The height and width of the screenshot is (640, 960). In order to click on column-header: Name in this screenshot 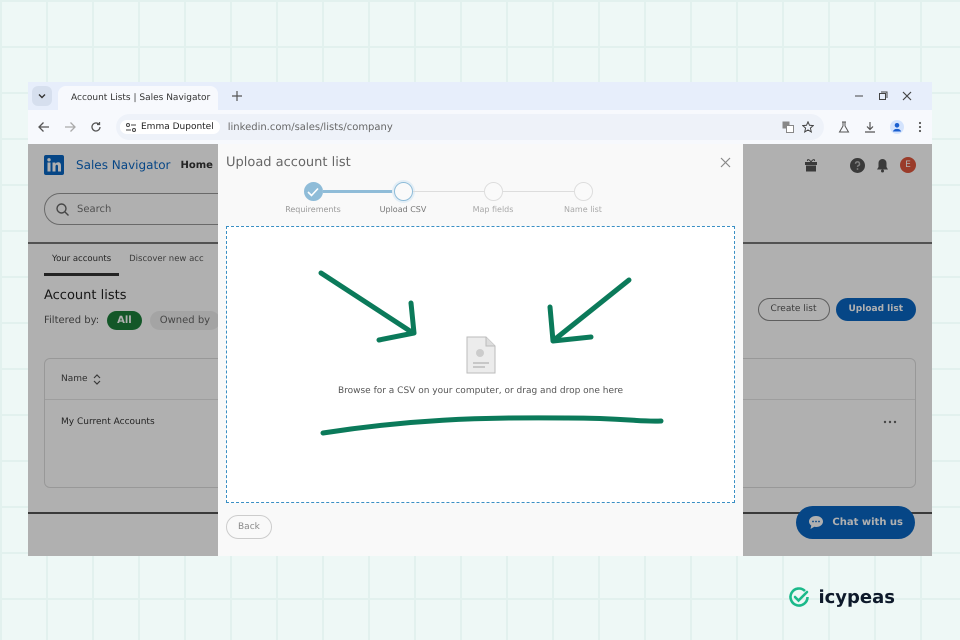, I will do `click(81, 379)`.